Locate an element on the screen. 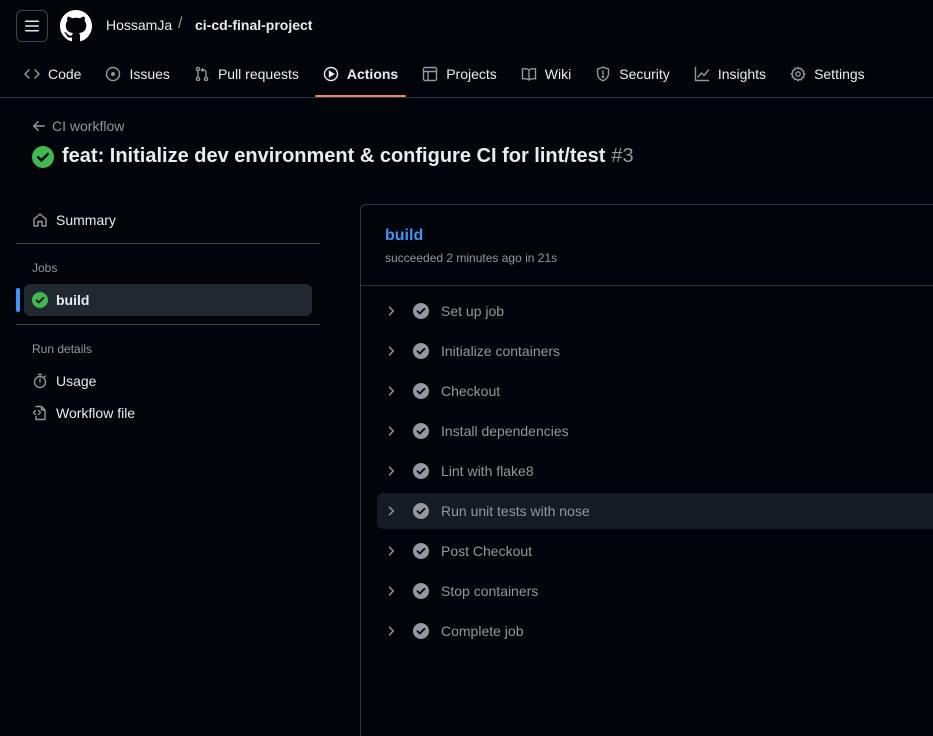 The width and height of the screenshot is (933, 736). job-step-label: Stop containers is located at coordinates (490, 591).